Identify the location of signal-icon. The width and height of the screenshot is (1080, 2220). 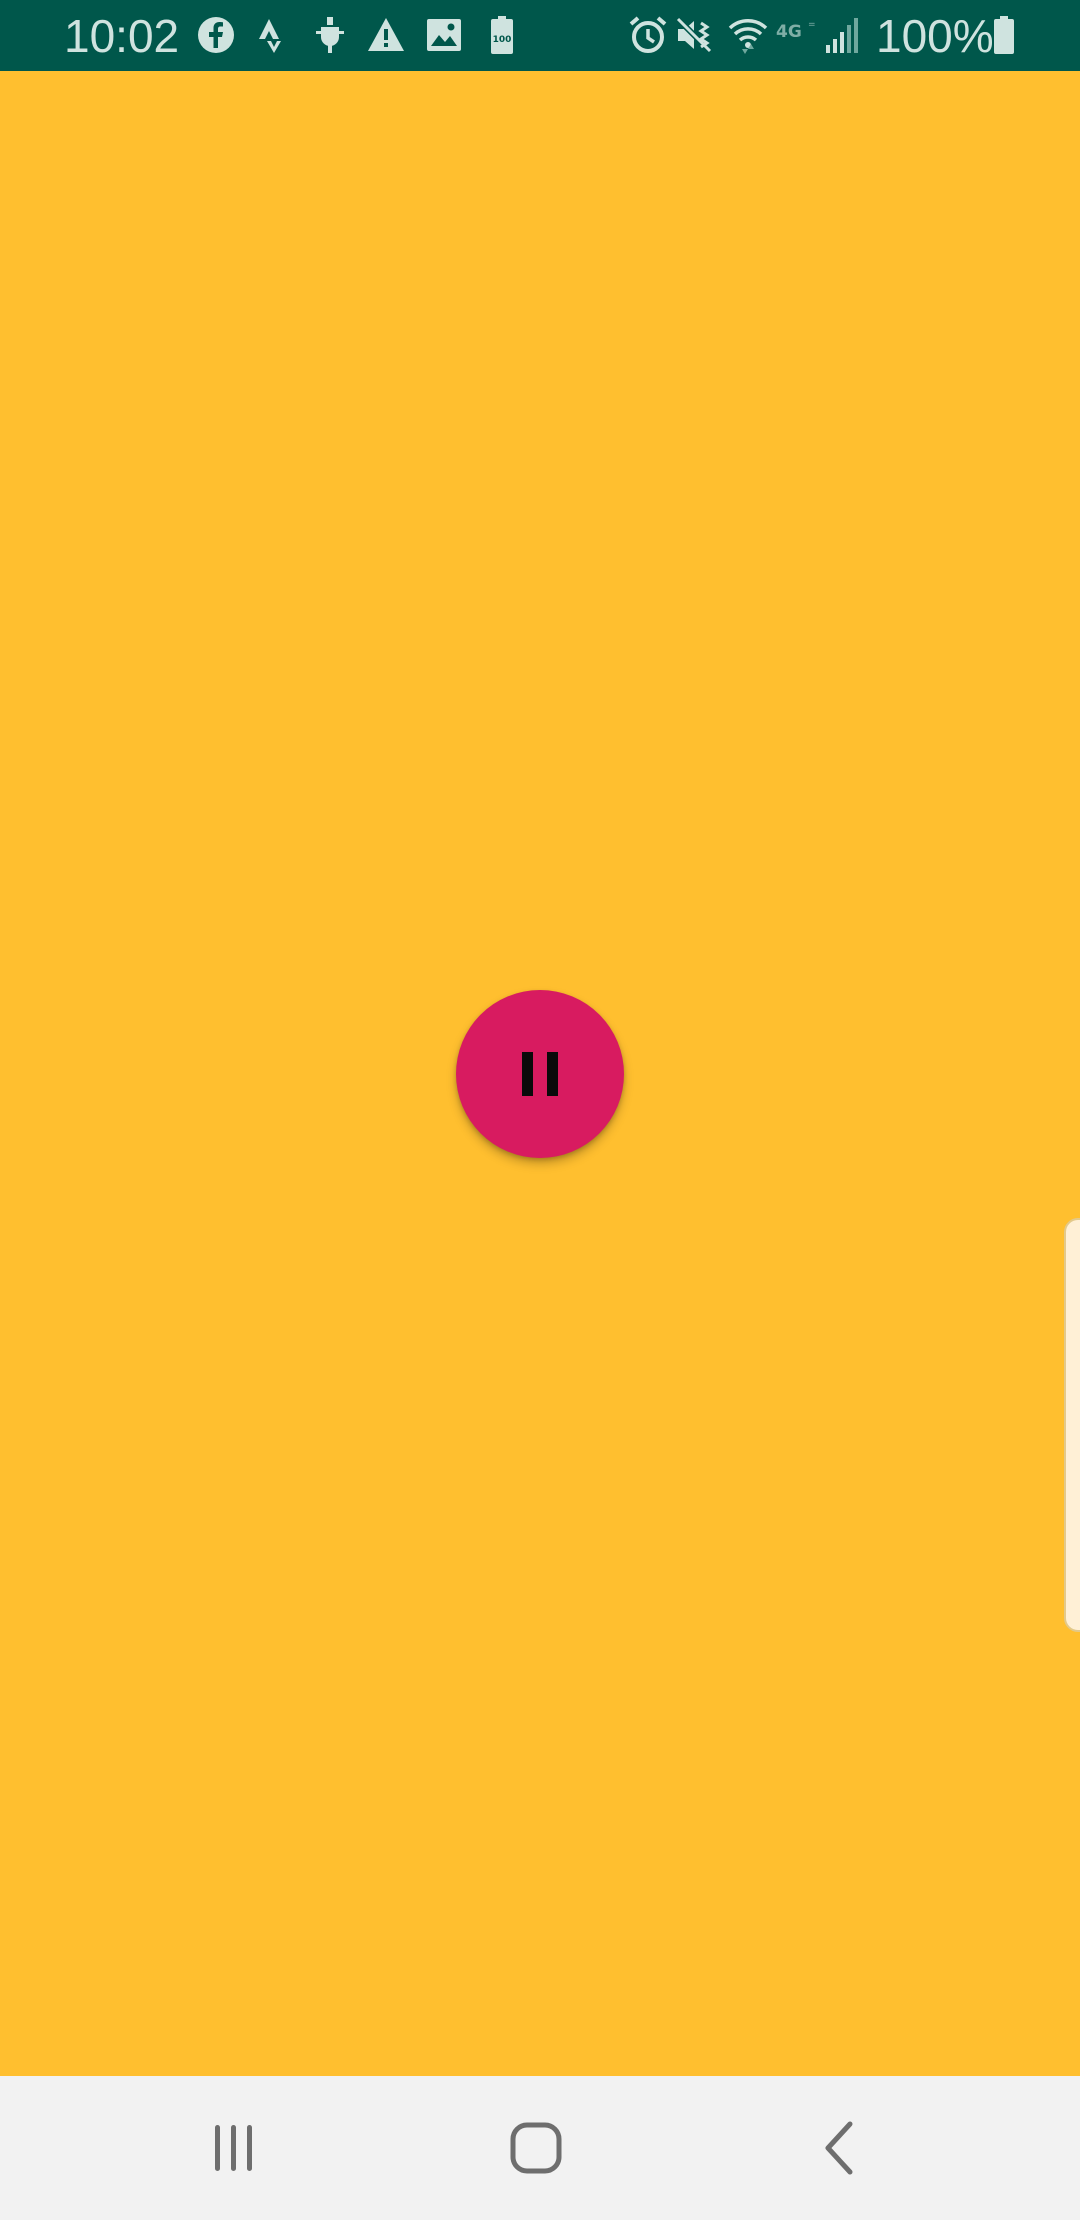
(842, 35).